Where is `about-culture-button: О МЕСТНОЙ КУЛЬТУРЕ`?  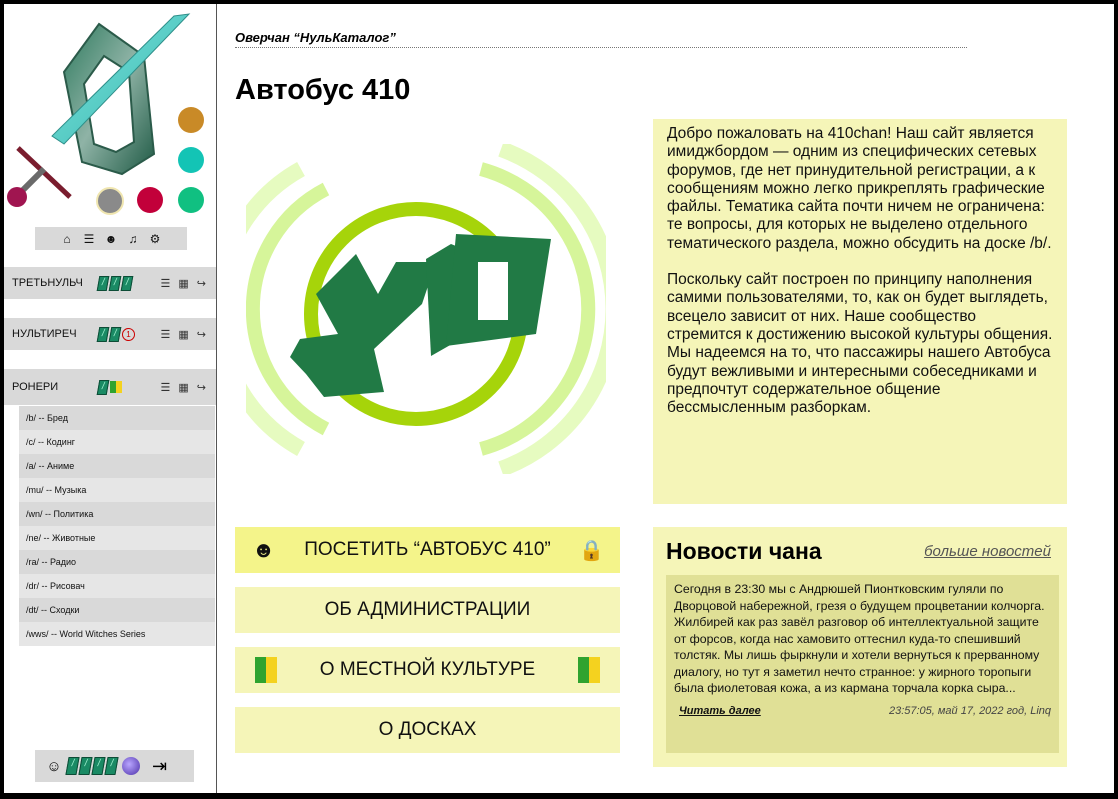 about-culture-button: О МЕСТНОЙ КУЛЬТУРЕ is located at coordinates (427, 670).